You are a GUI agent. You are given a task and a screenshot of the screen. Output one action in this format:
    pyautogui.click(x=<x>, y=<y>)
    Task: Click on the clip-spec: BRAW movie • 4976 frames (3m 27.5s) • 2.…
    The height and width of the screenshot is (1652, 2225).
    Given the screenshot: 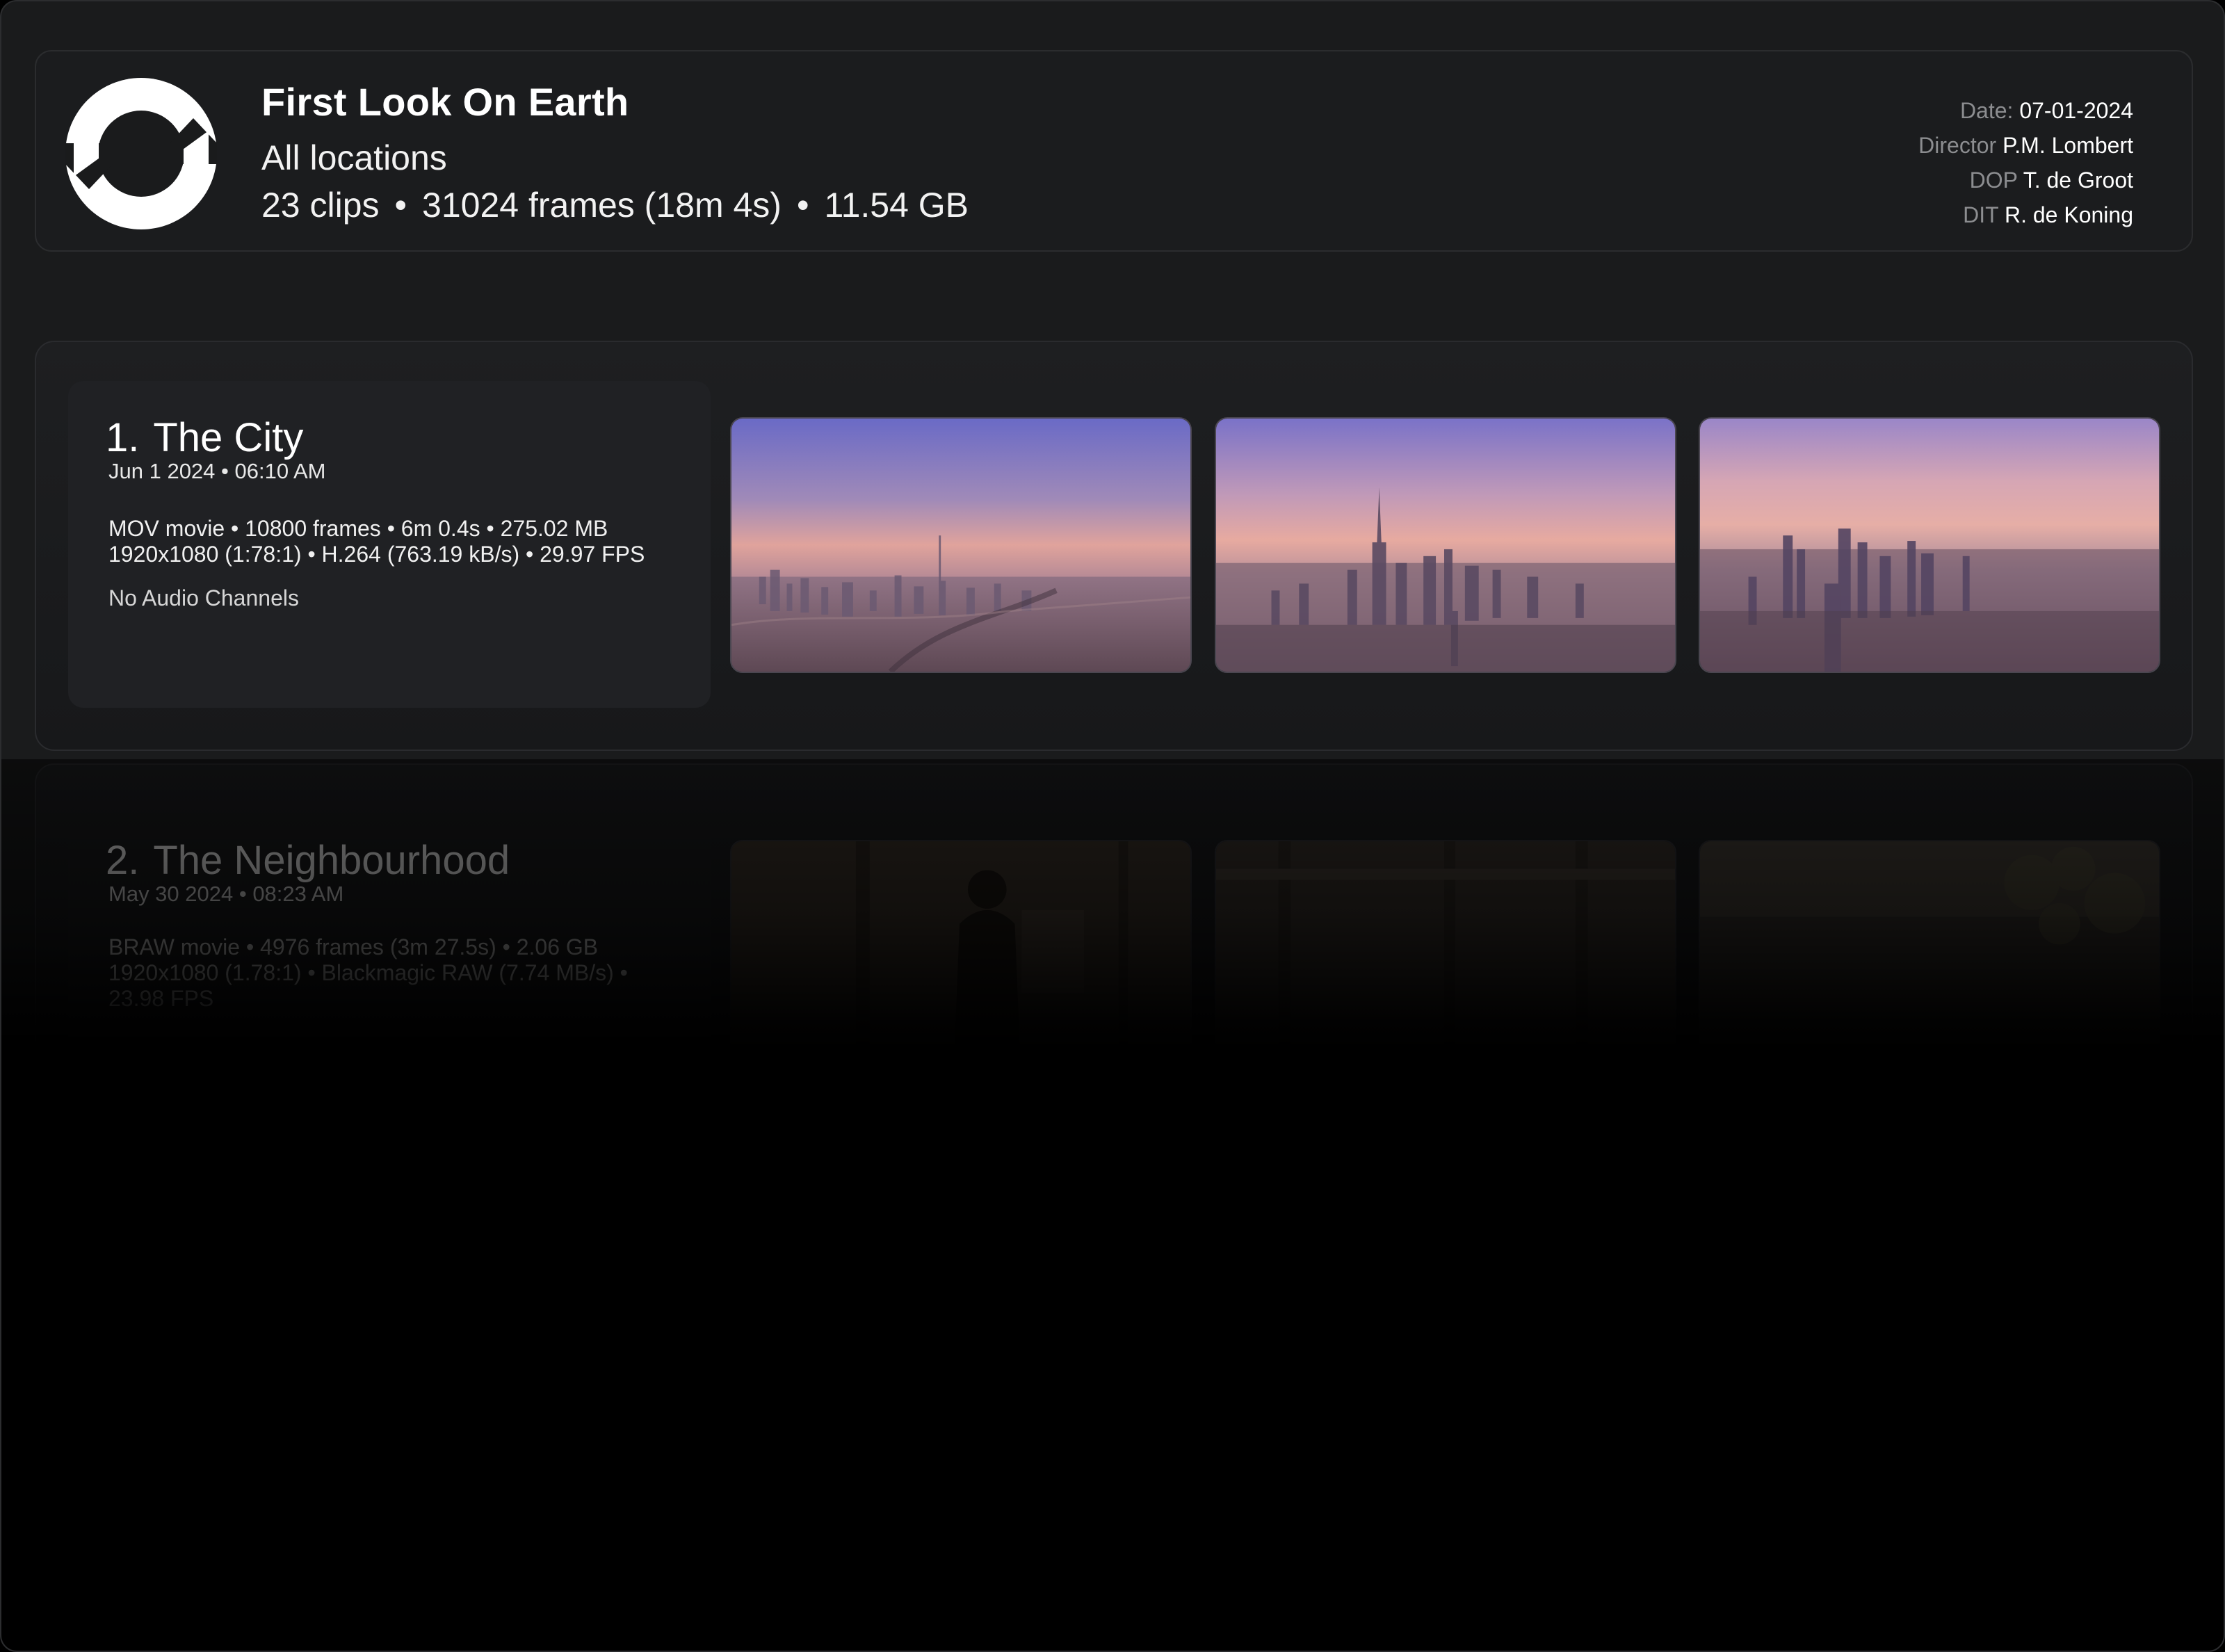 What is the action you would take?
    pyautogui.click(x=368, y=973)
    